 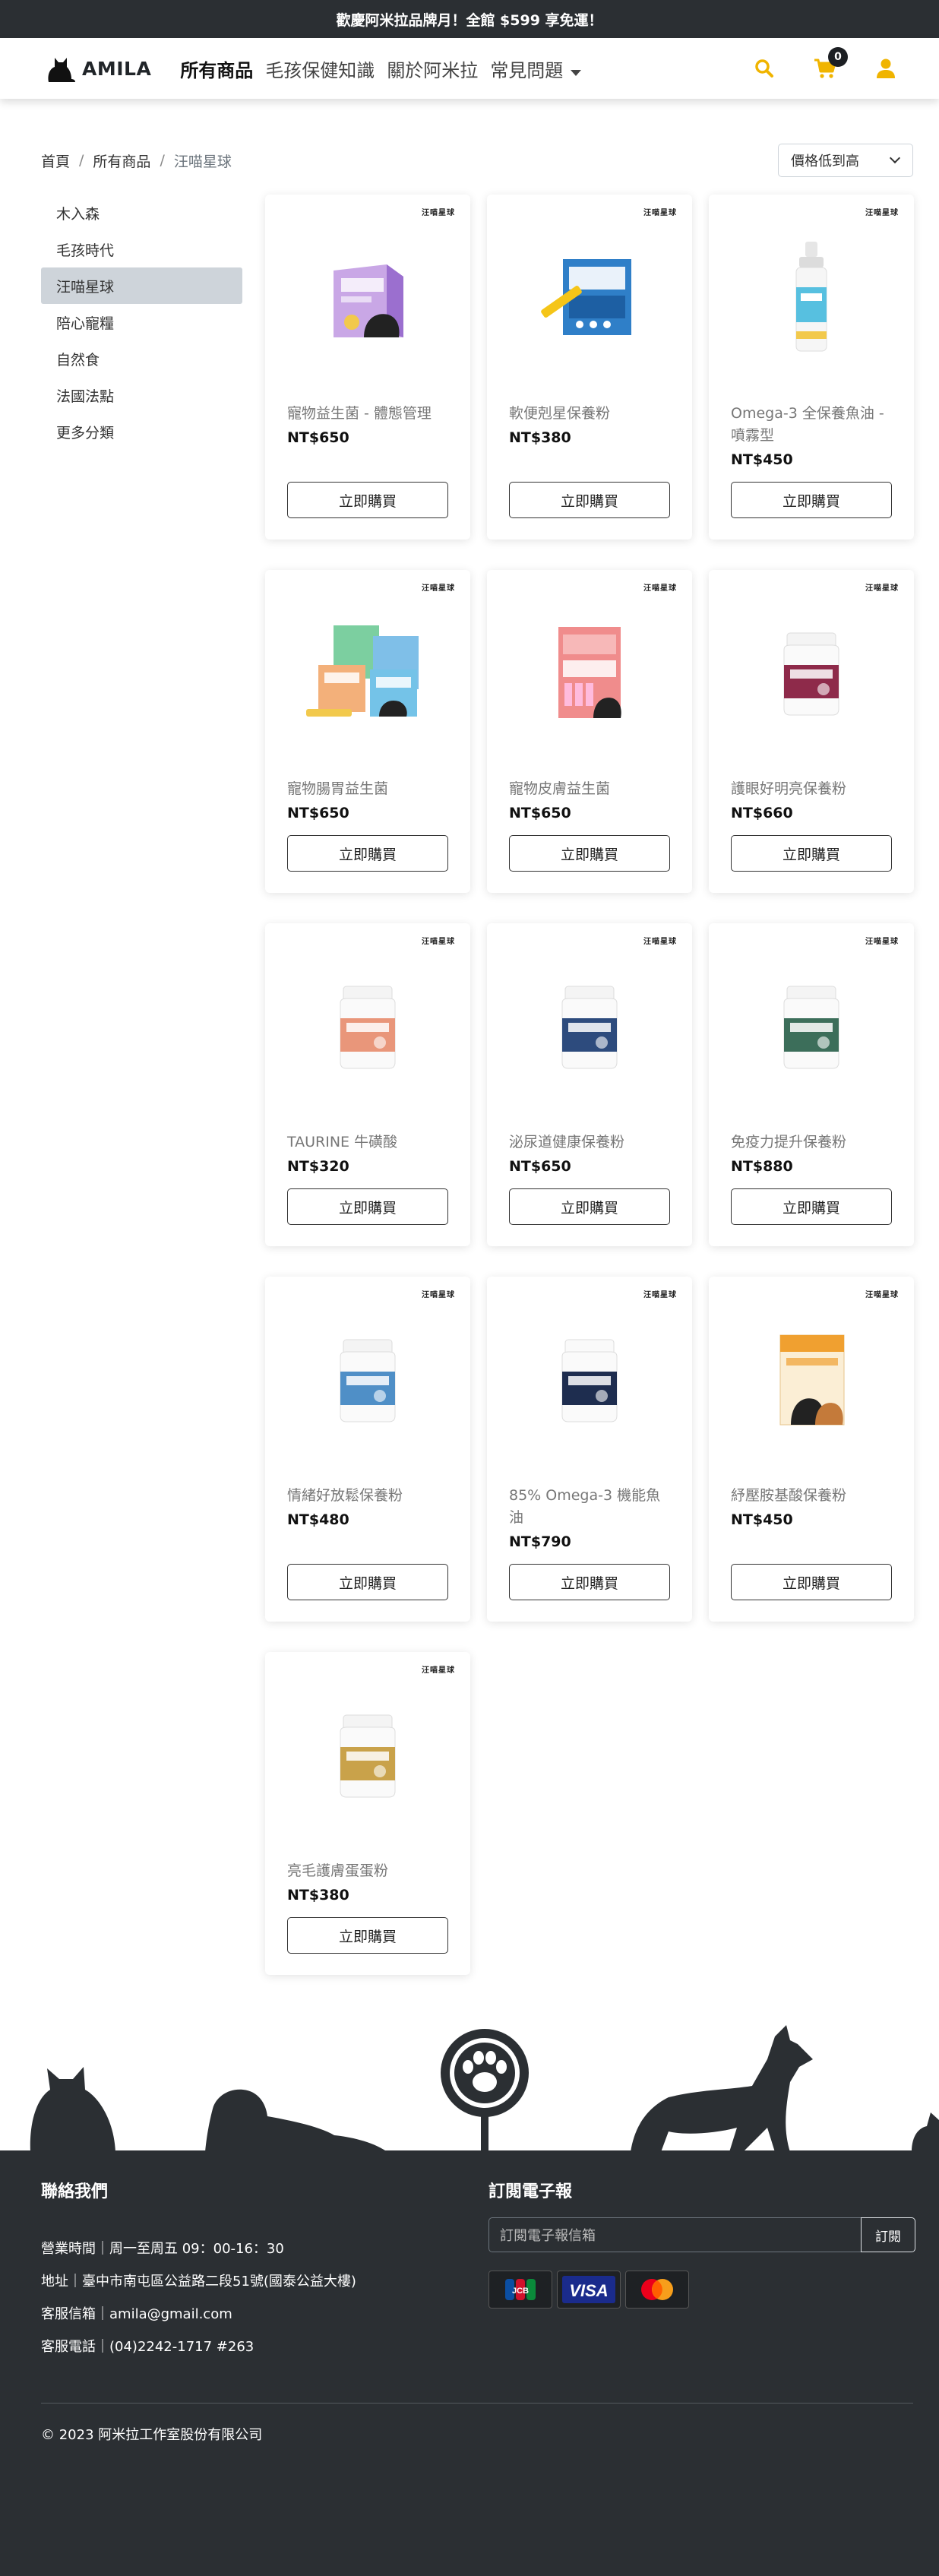 I want to click on account-button, so click(x=886, y=68).